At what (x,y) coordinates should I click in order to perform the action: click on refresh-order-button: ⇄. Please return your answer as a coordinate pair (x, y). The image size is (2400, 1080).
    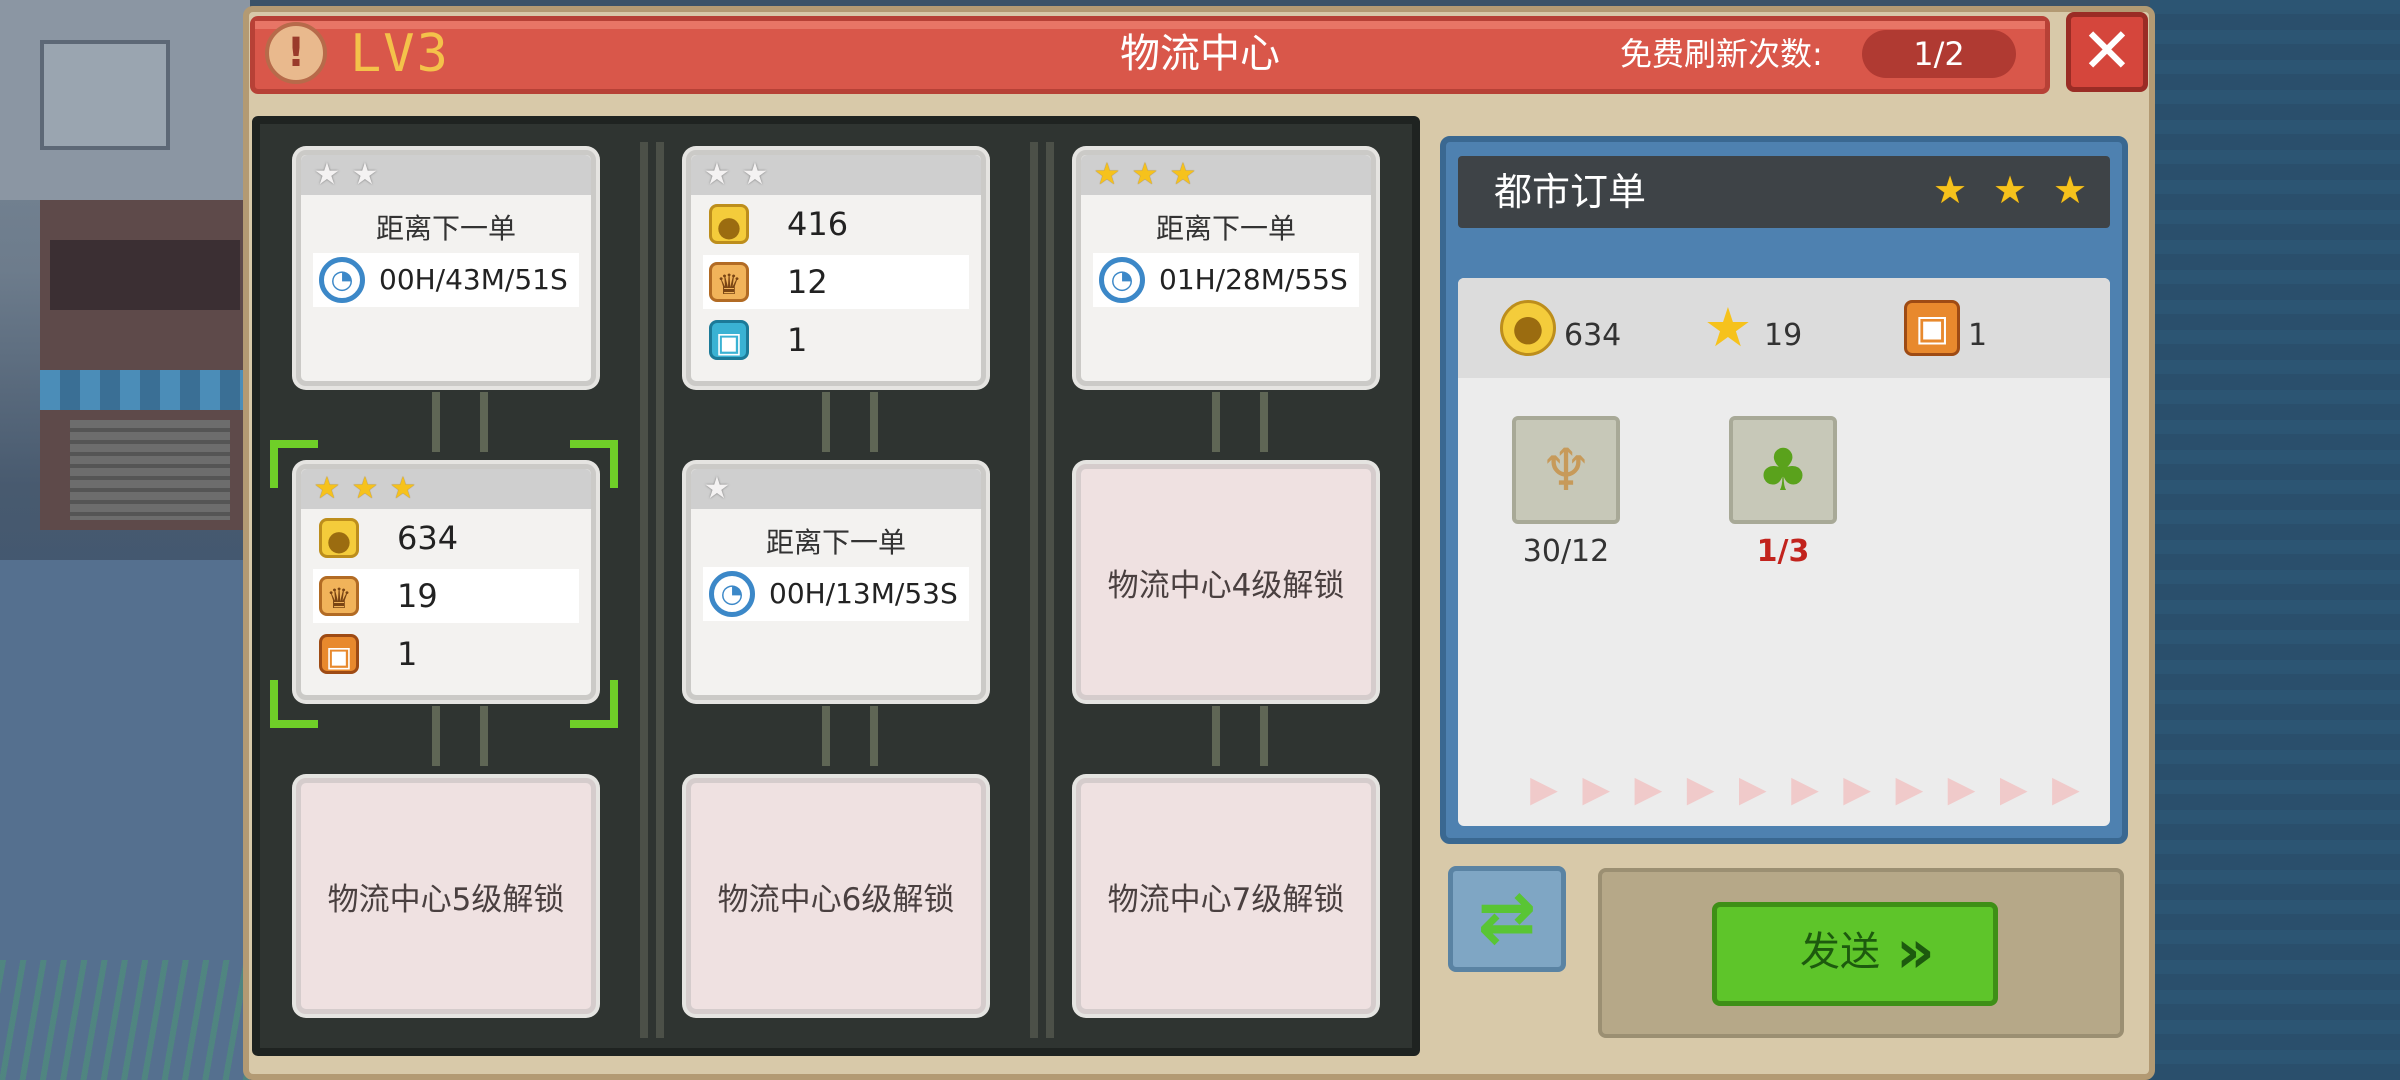
    Looking at the image, I should click on (1507, 919).